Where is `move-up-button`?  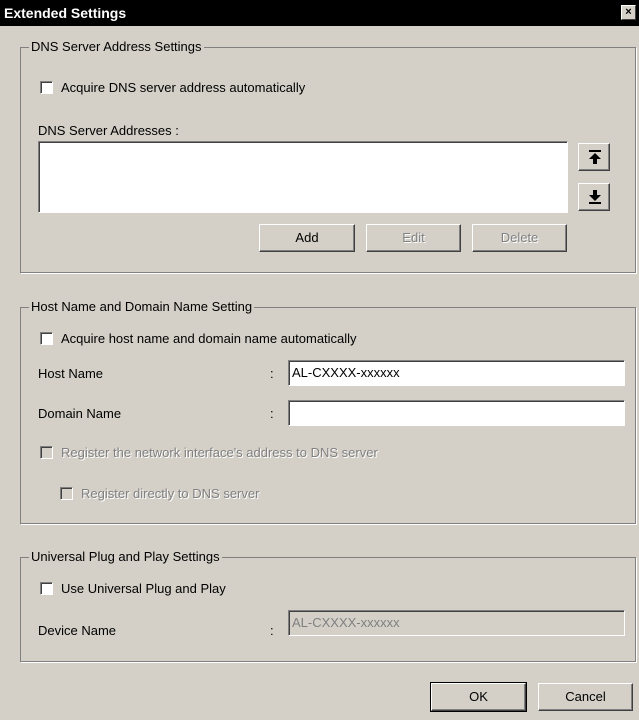
move-up-button is located at coordinates (594, 157).